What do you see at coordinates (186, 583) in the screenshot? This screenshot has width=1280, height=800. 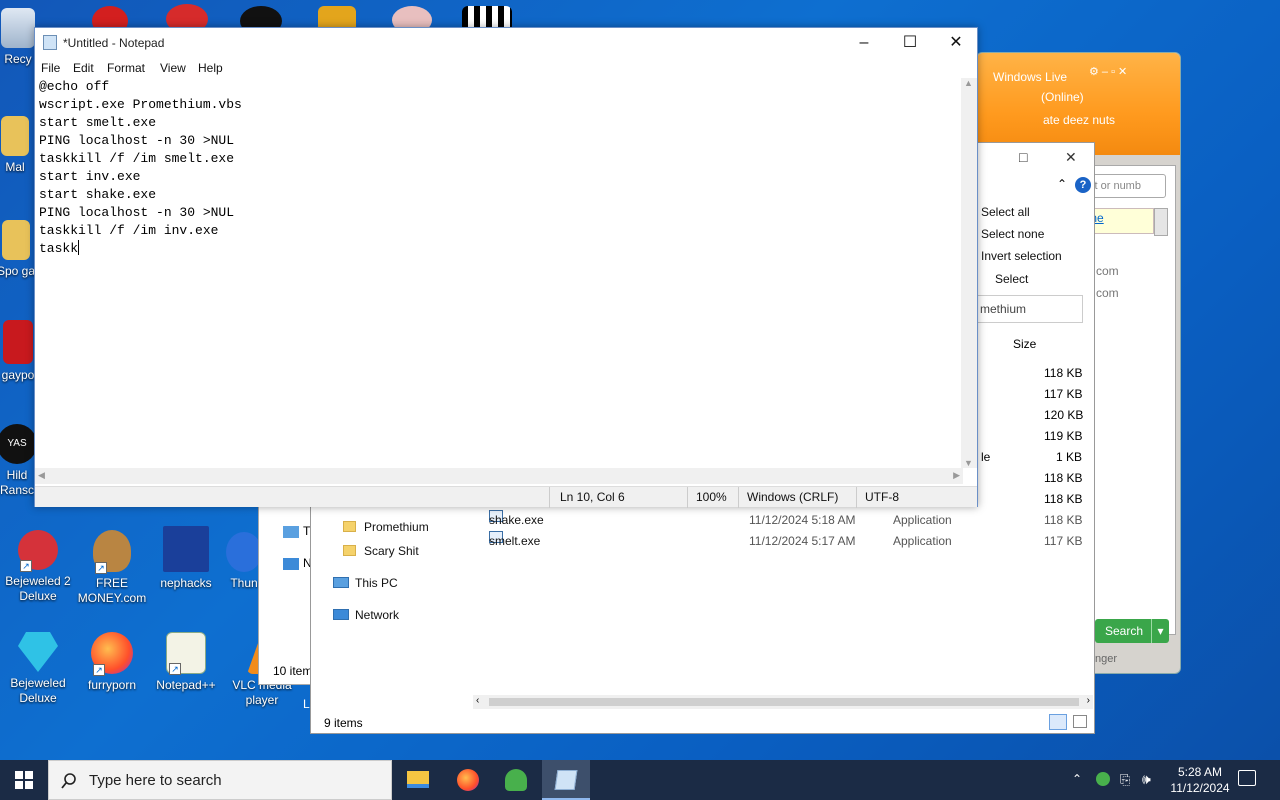 I see `desktop-icon-label: nephacks` at bounding box center [186, 583].